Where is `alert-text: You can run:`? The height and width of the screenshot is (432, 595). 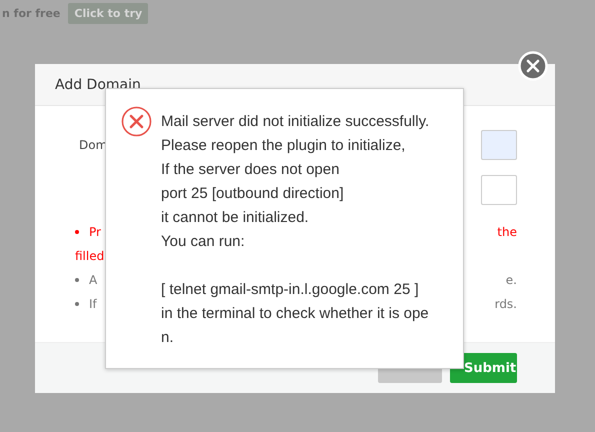 alert-text: You can run: is located at coordinates (203, 242).